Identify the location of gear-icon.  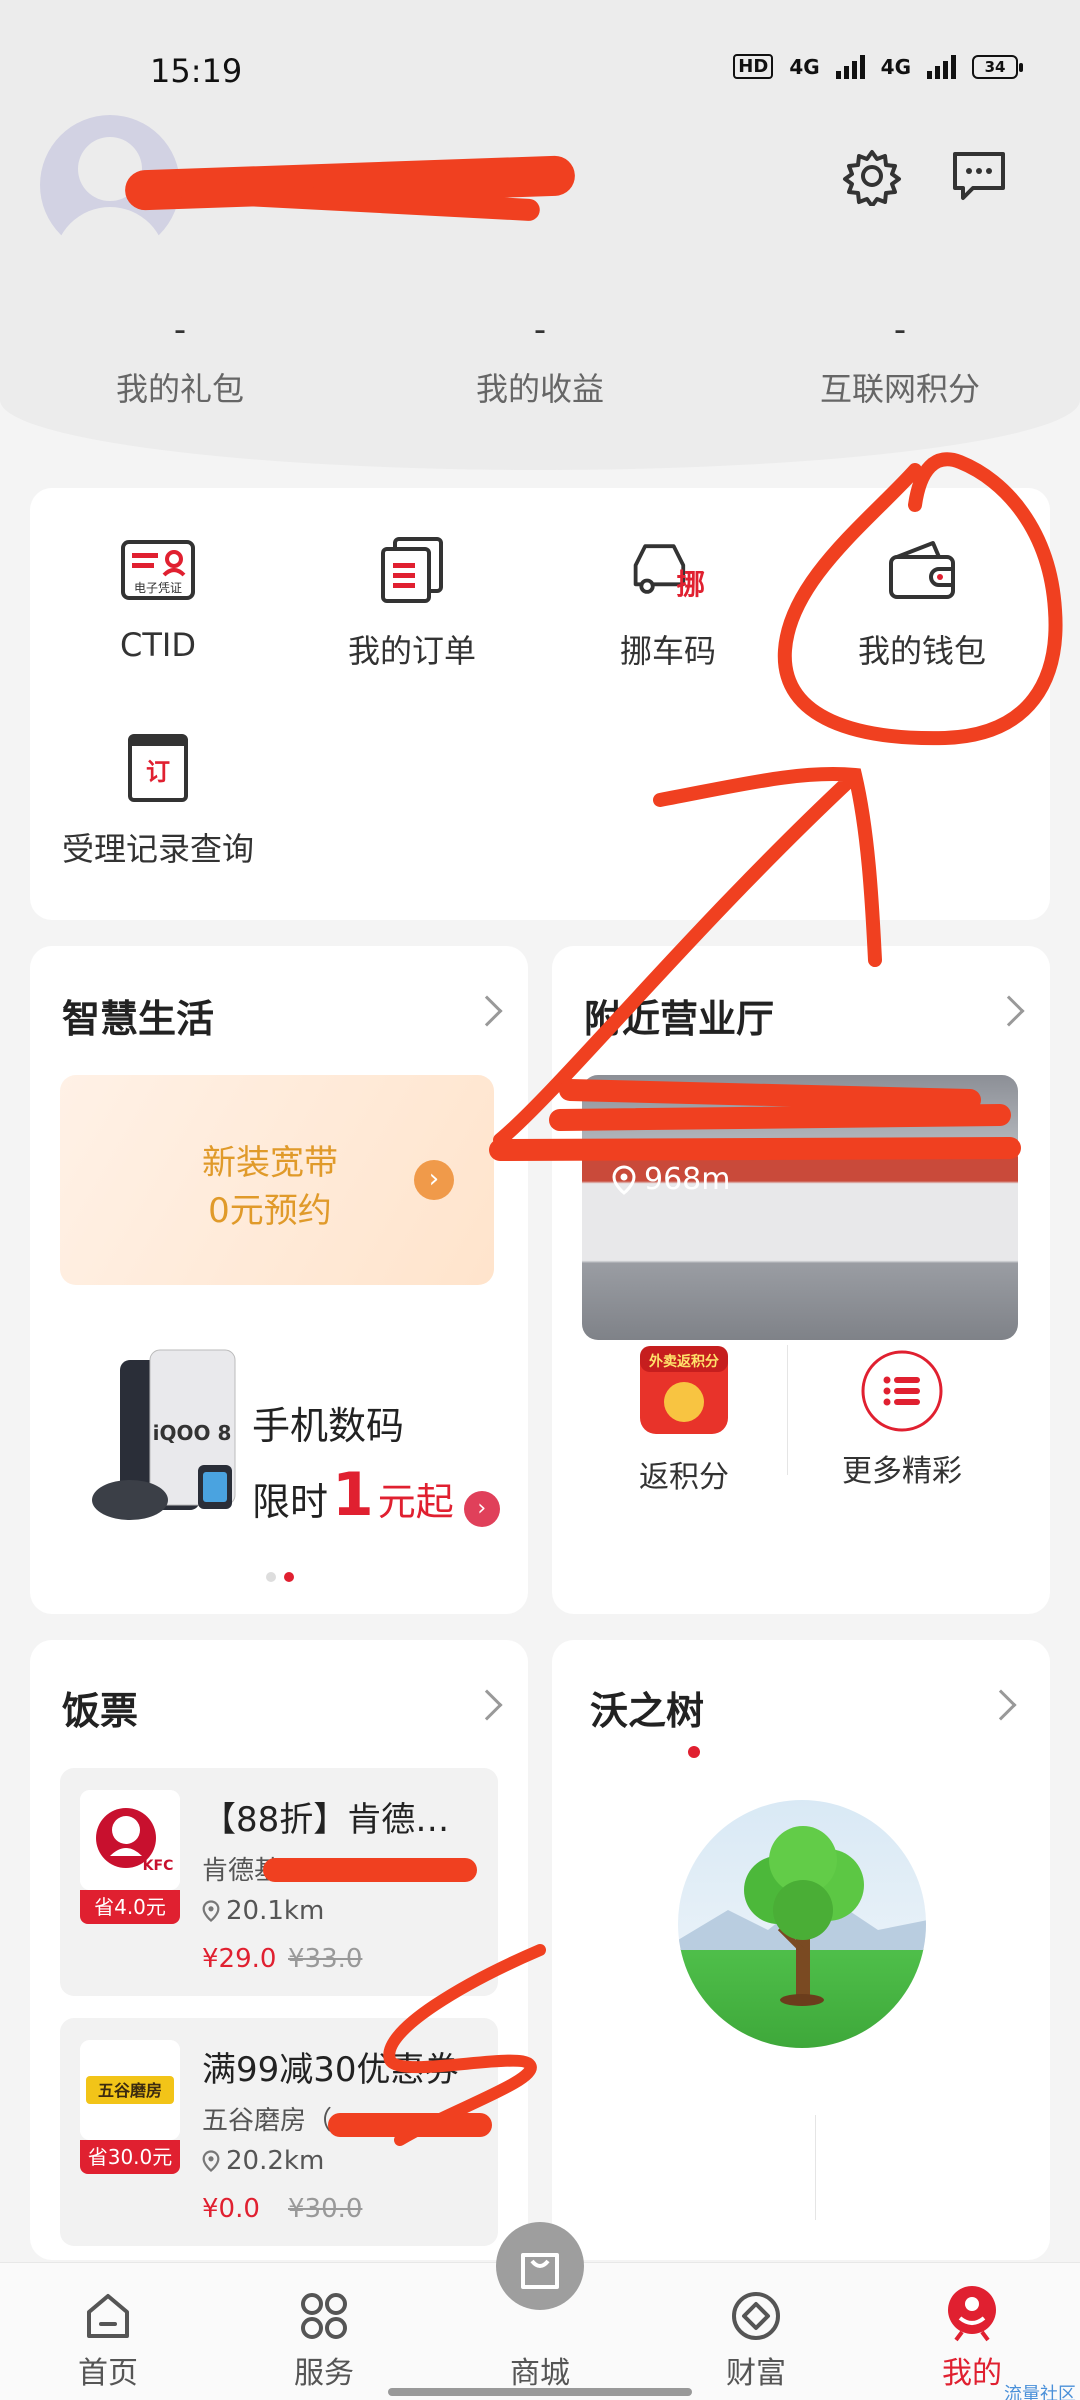
(872, 178).